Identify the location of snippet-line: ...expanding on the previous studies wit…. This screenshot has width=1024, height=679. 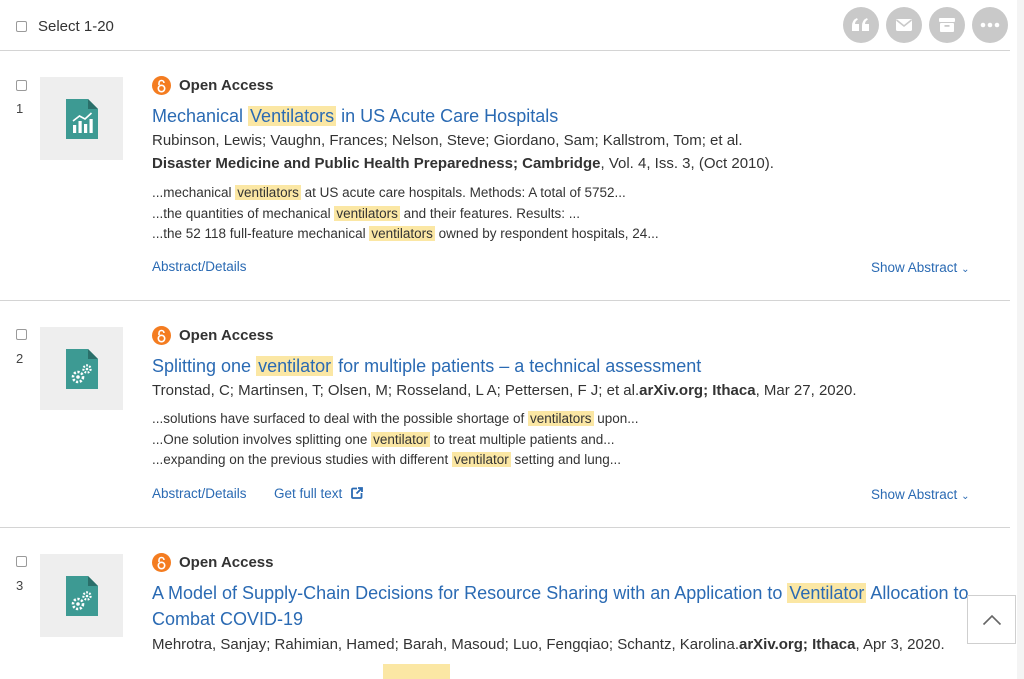
(387, 459).